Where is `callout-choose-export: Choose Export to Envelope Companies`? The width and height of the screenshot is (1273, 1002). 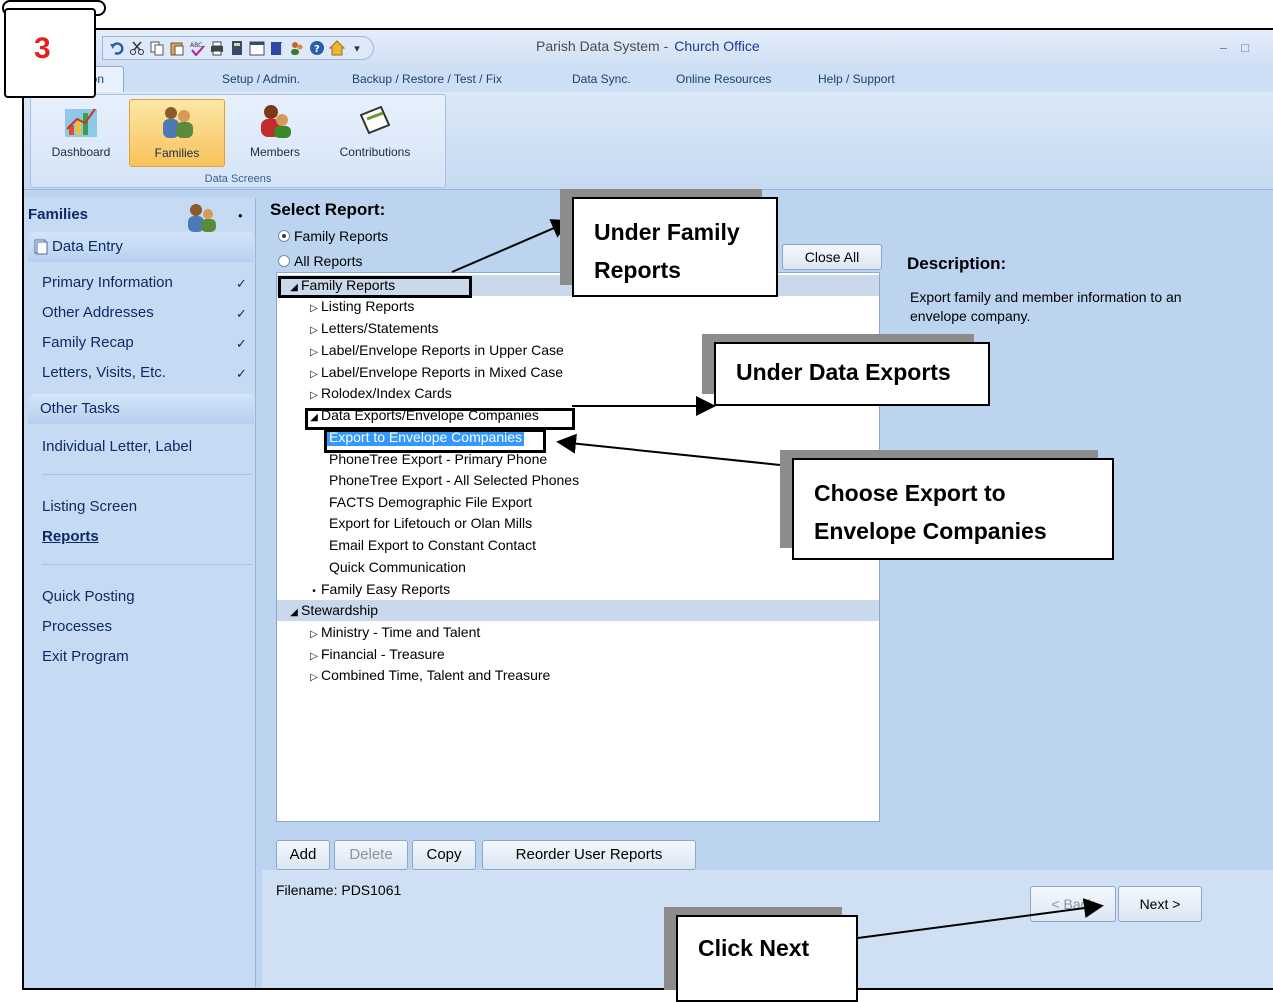
callout-choose-export: Choose Export to Envelope Companies is located at coordinates (953, 509).